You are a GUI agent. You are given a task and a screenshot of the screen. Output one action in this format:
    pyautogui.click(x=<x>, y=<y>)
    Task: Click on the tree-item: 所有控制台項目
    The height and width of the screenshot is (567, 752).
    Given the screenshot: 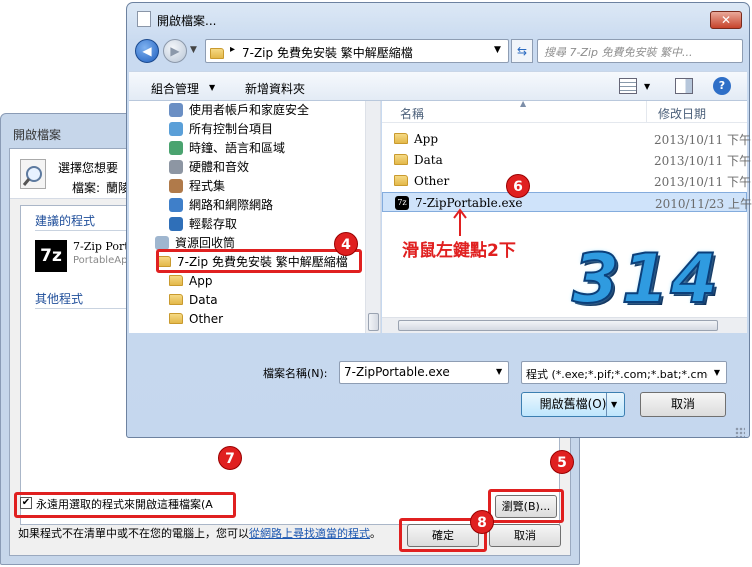 What is the action you would take?
    pyautogui.click(x=221, y=129)
    